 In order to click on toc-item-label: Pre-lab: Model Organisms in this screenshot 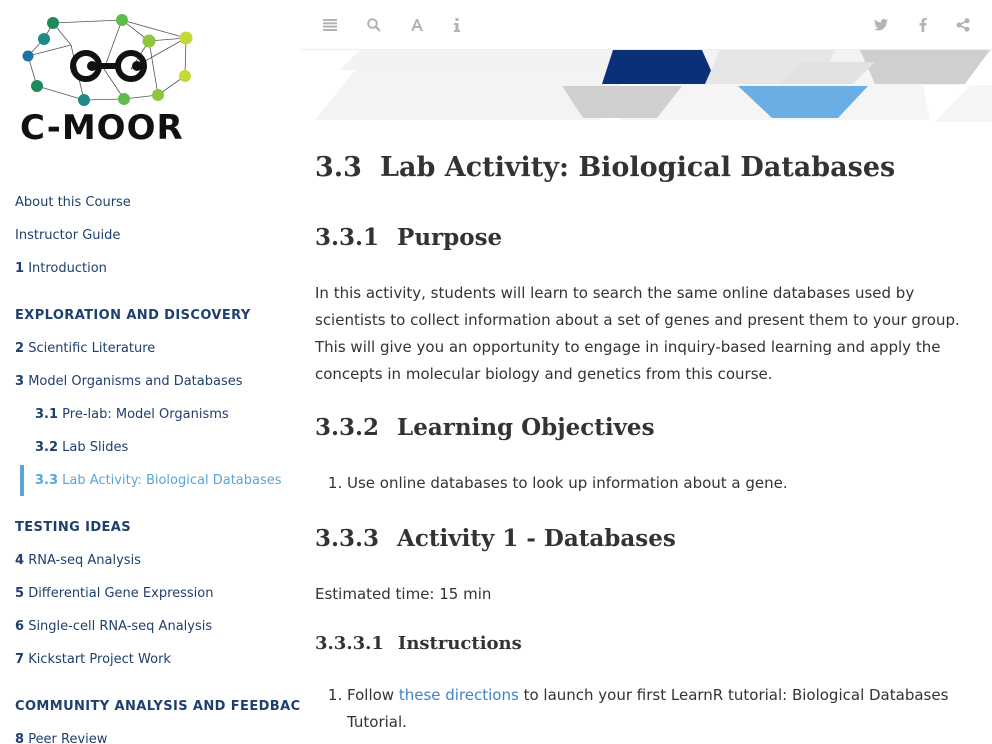, I will do `click(145, 414)`.